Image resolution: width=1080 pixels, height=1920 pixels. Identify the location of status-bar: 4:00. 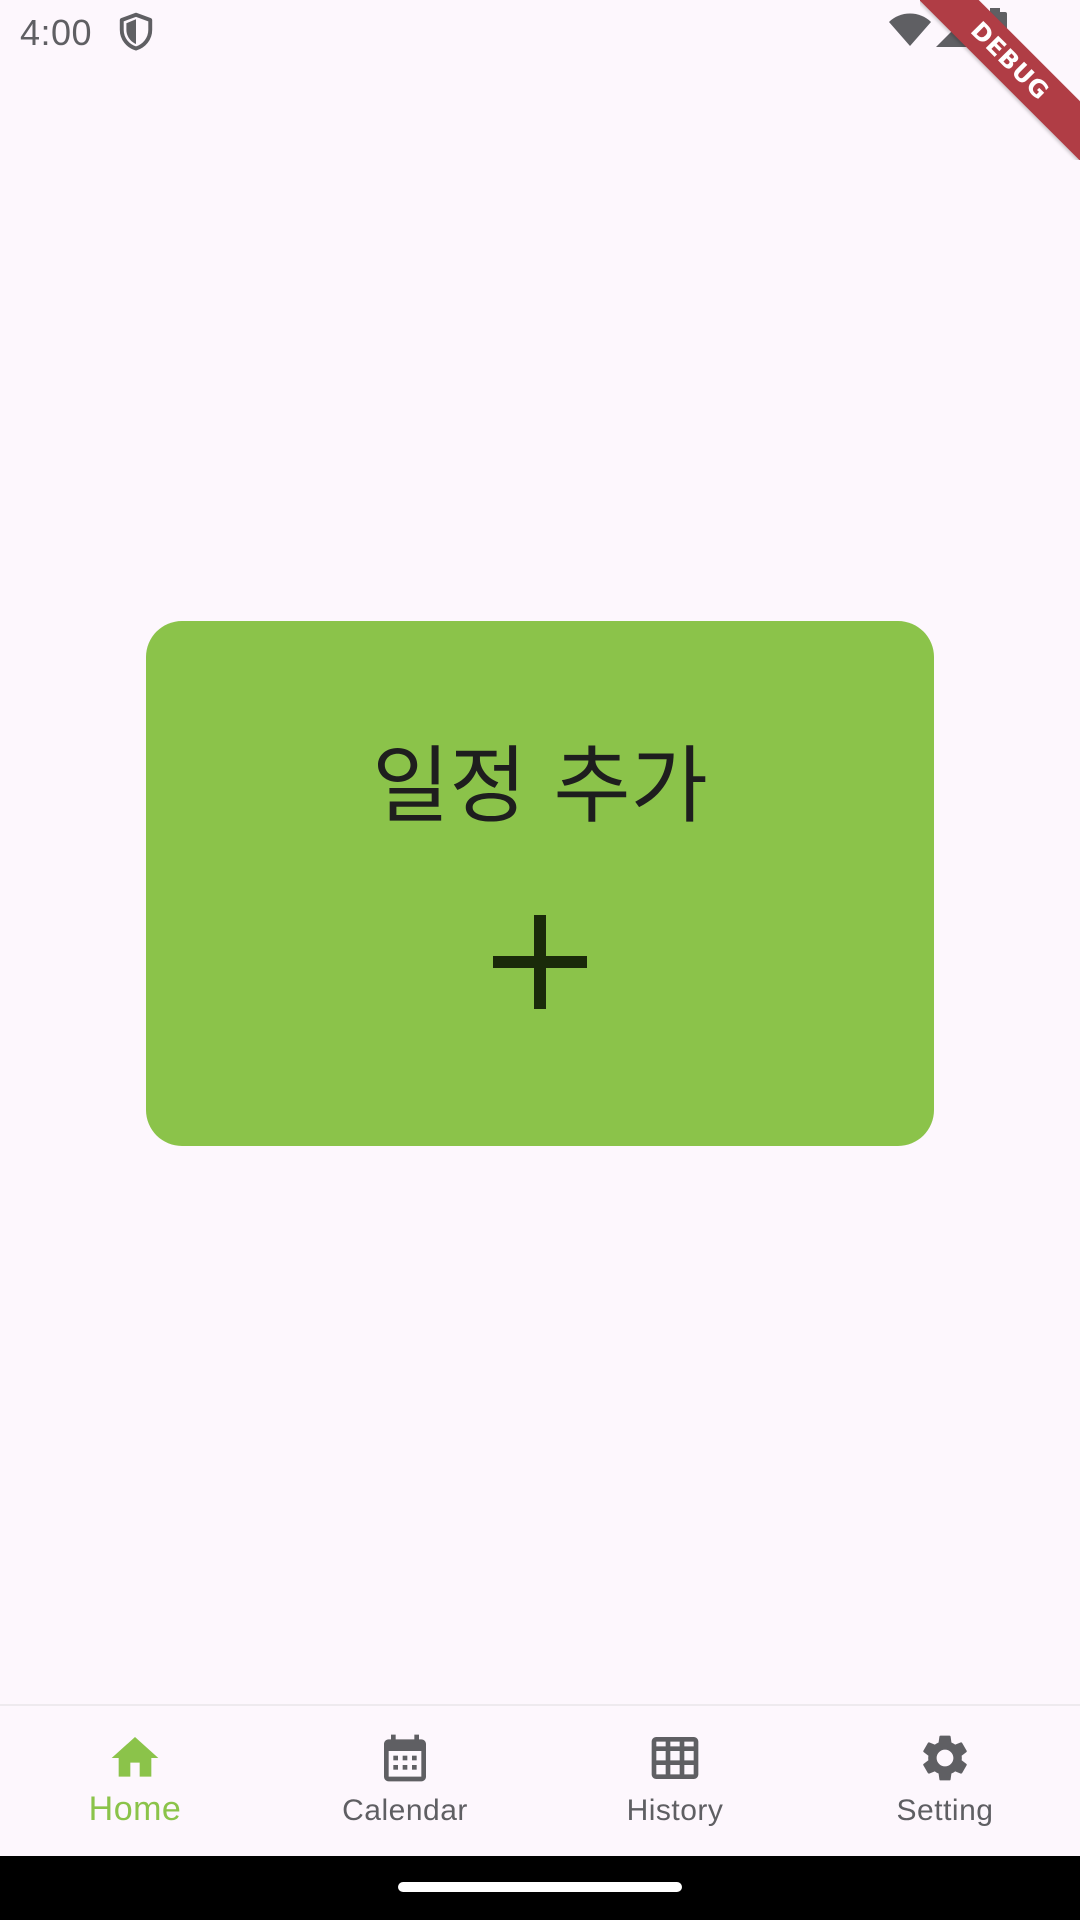
(540, 32).